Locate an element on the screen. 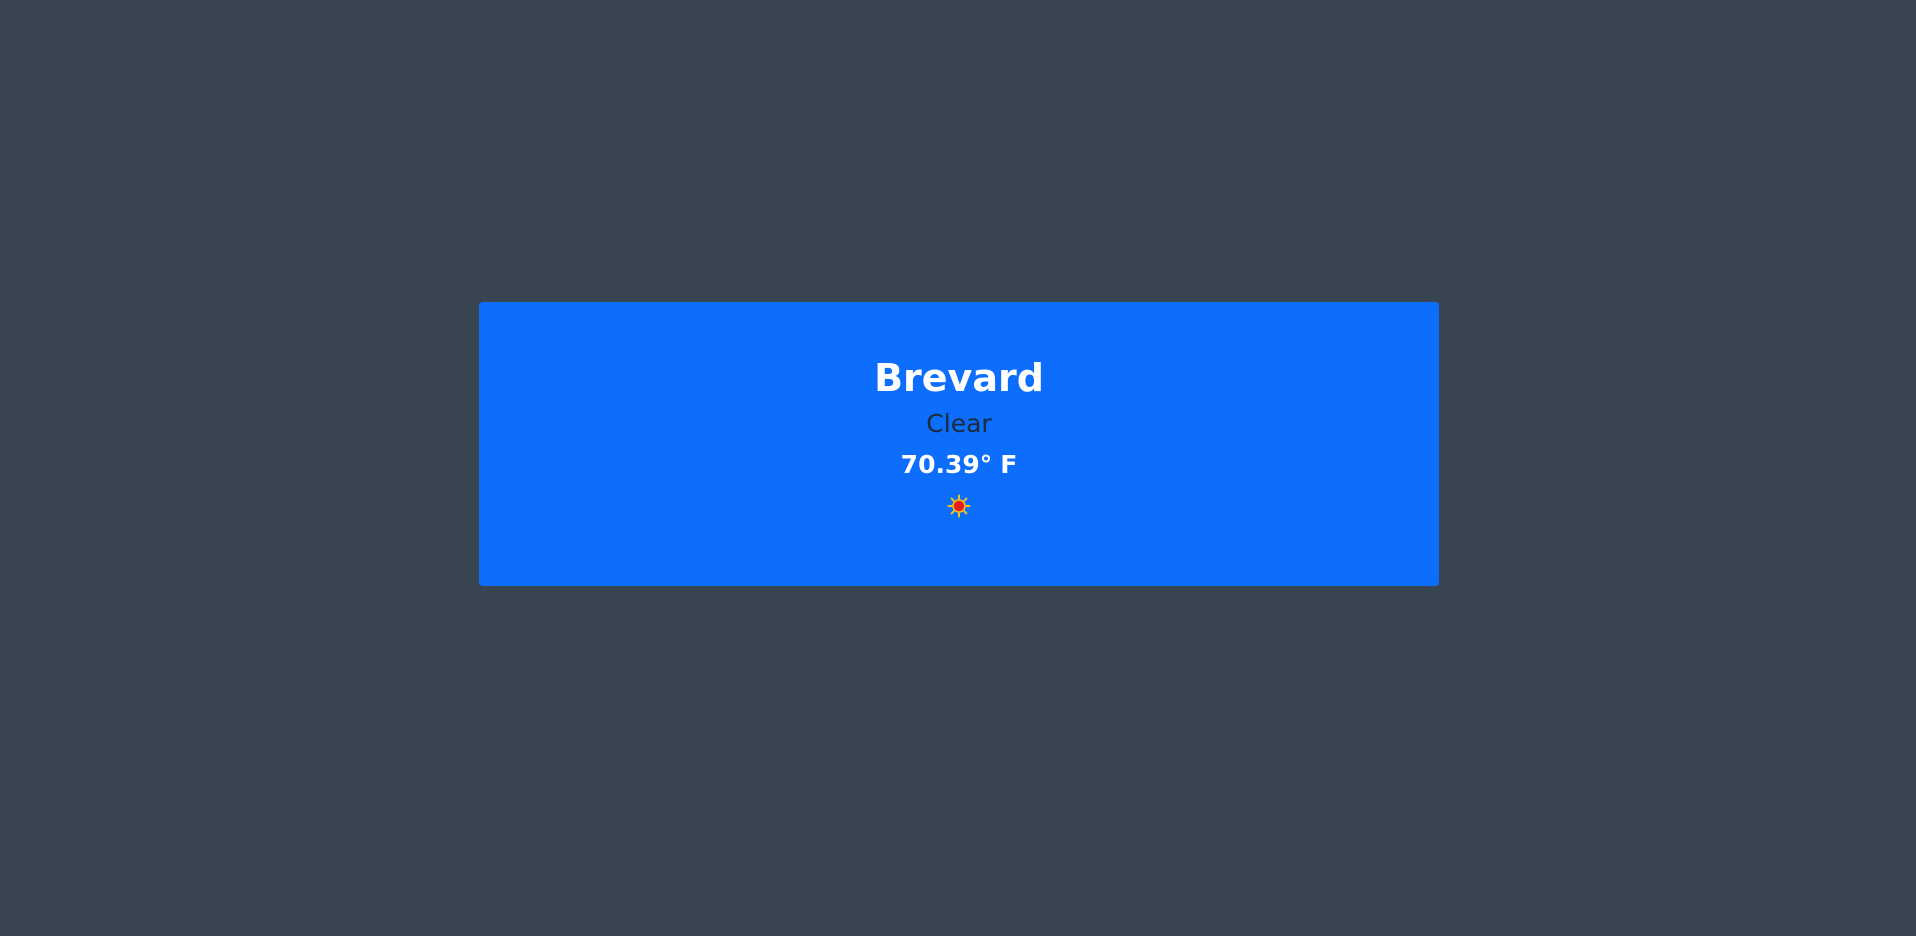  temperature-value: 70.39° is located at coordinates (946, 464).